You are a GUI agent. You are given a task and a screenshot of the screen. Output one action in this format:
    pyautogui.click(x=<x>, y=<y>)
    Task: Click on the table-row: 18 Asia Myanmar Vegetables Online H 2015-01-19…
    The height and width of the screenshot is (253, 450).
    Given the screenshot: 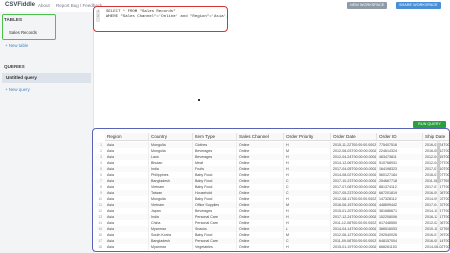 What is the action you would take?
    pyautogui.click(x=272, y=247)
    